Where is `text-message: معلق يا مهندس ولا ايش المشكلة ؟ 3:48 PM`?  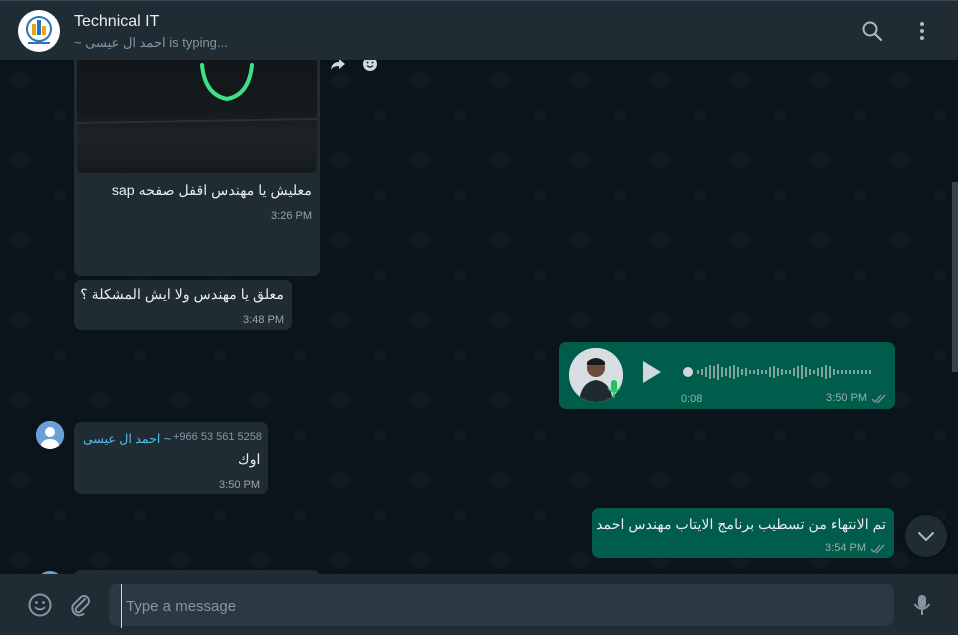
text-message: معلق يا مهندس ولا ايش المشكلة ؟ 3:48 PM is located at coordinates (183, 305).